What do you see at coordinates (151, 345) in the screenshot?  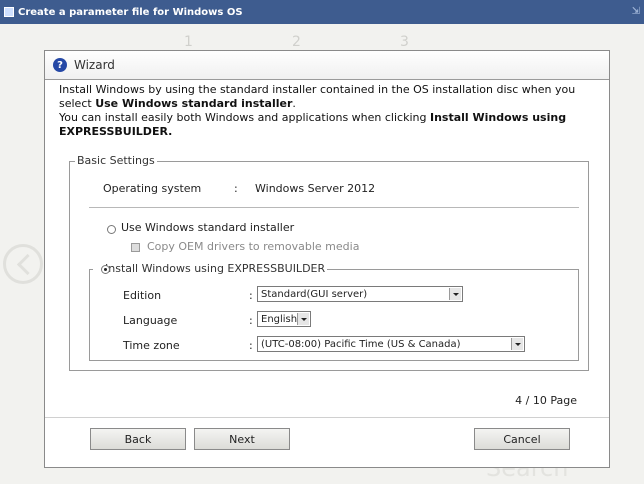 I see `timezone-label: Time zone` at bounding box center [151, 345].